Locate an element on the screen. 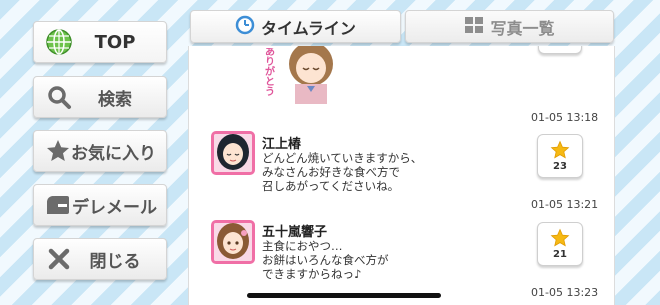 The image size is (660, 305). post-text-line: できますからねっ♪ is located at coordinates (312, 274).